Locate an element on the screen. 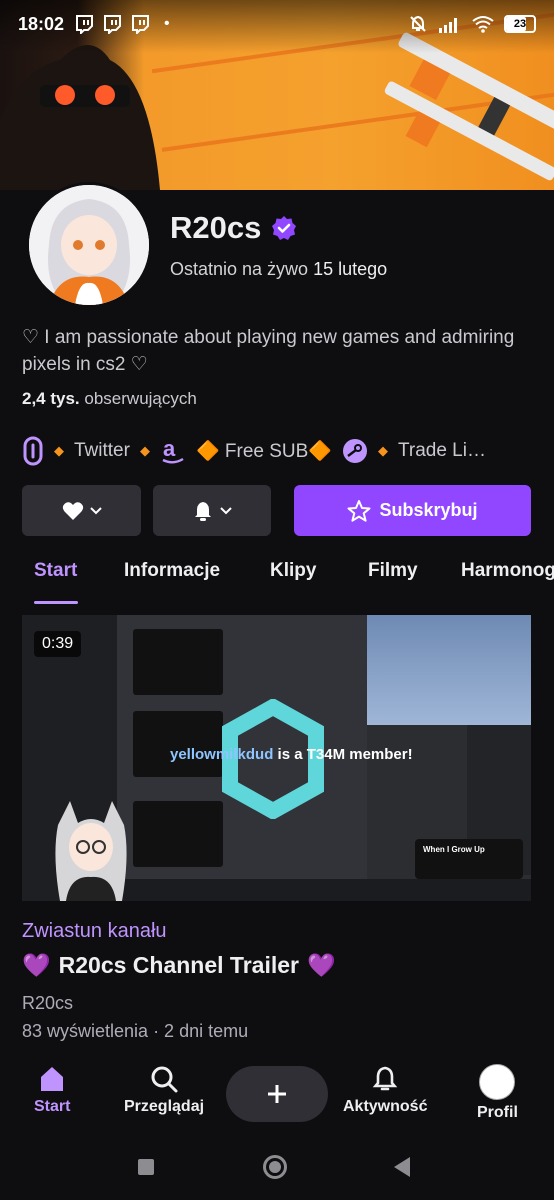 This screenshot has height=1200, width=554. trailer-label: Zwiastun kanału is located at coordinates (94, 931).